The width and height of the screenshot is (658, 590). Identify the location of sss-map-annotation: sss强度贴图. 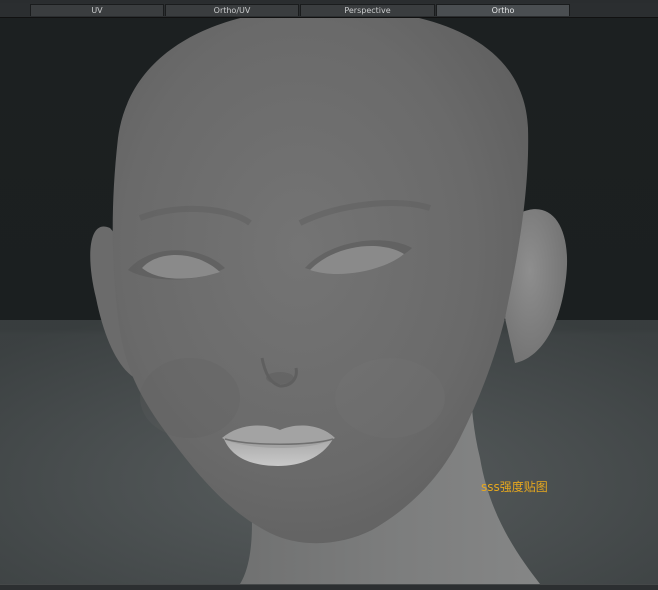
(514, 487).